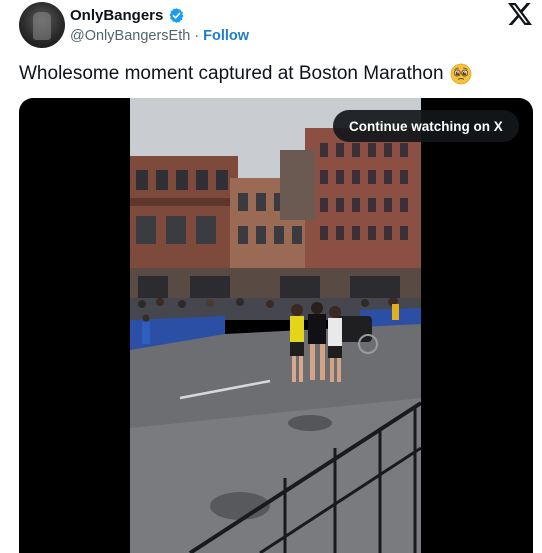  Describe the element at coordinates (130, 36) in the screenshot. I see `handle: @OnlyBangersEth` at that location.